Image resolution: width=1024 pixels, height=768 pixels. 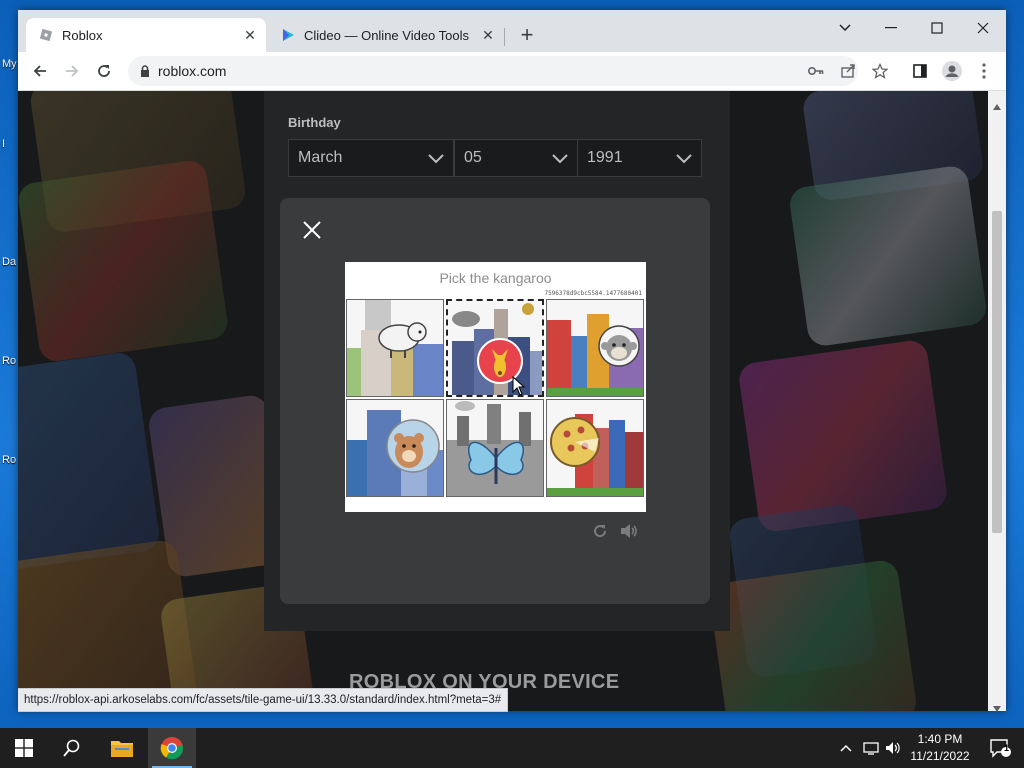 I want to click on birthday-label: Birthday, so click(x=314, y=122).